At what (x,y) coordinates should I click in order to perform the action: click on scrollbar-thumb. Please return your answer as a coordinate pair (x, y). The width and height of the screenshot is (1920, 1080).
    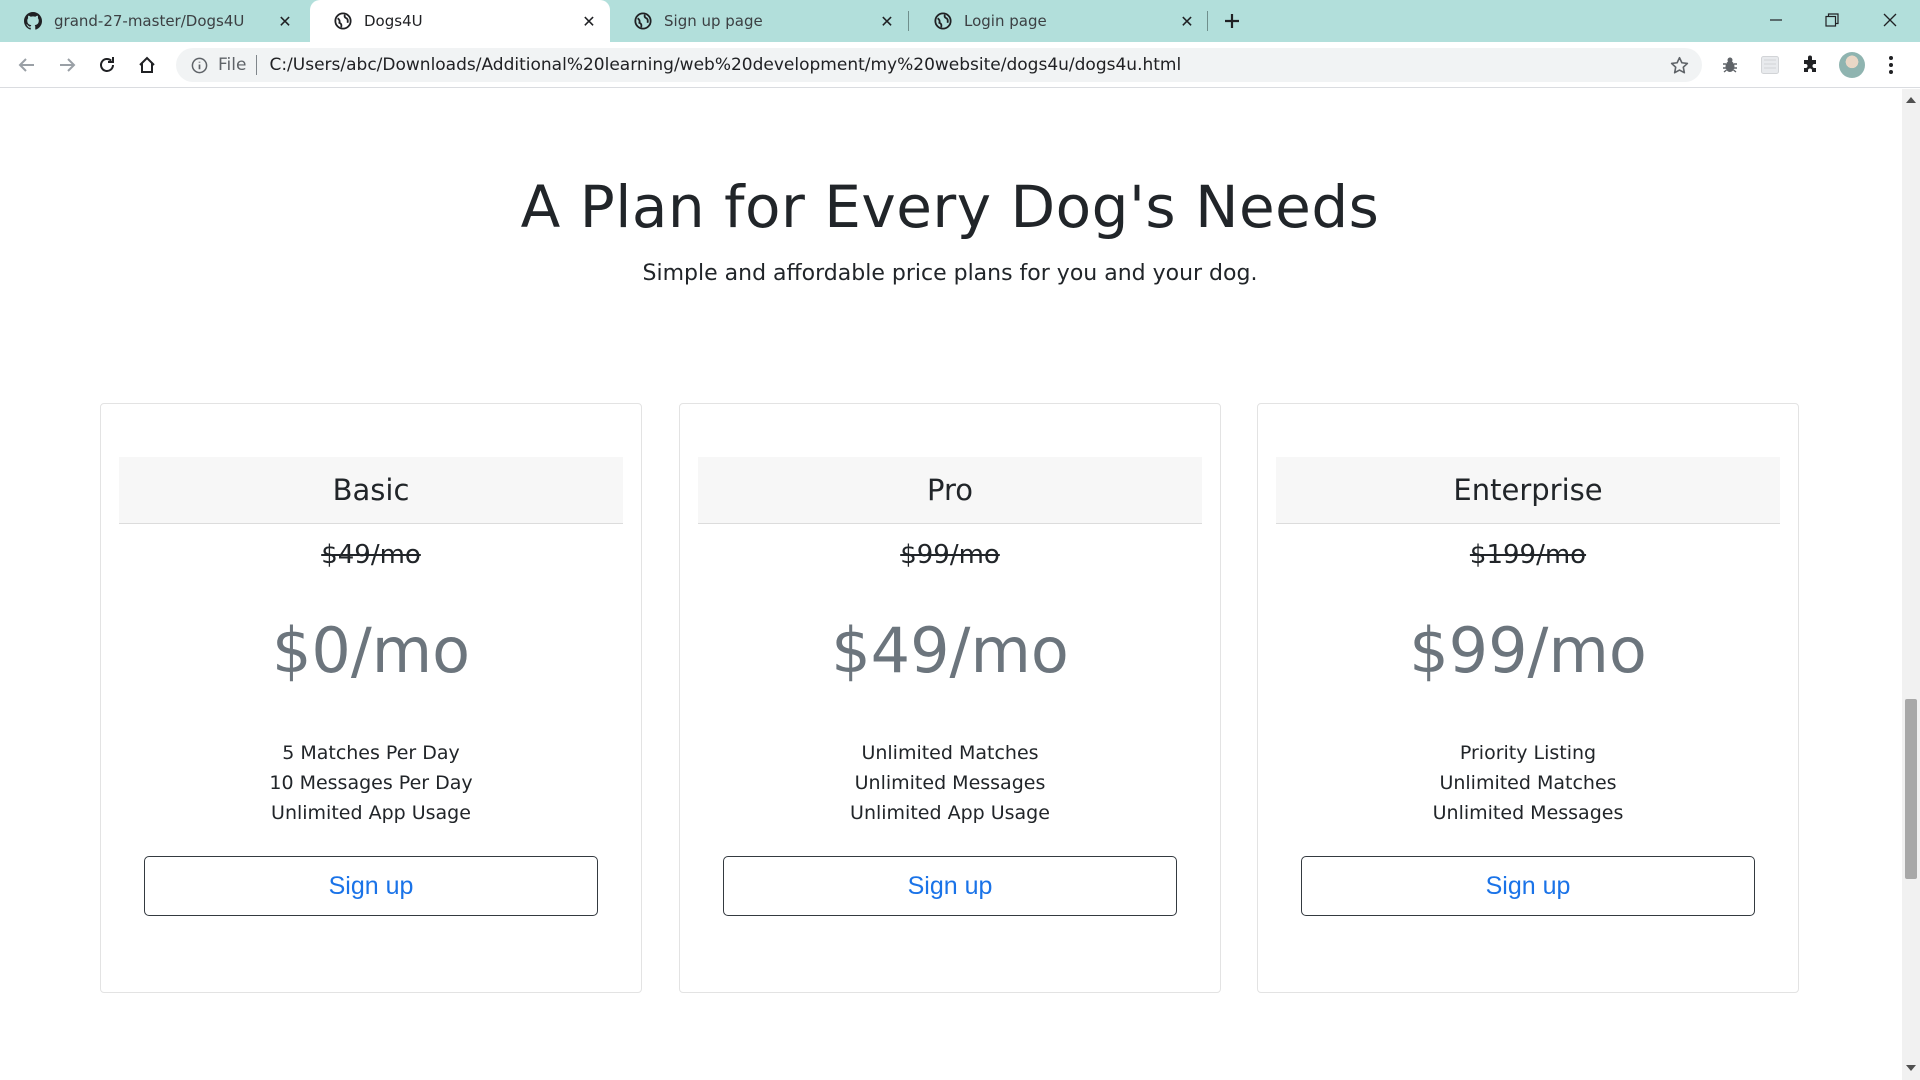
    Looking at the image, I should click on (1911, 789).